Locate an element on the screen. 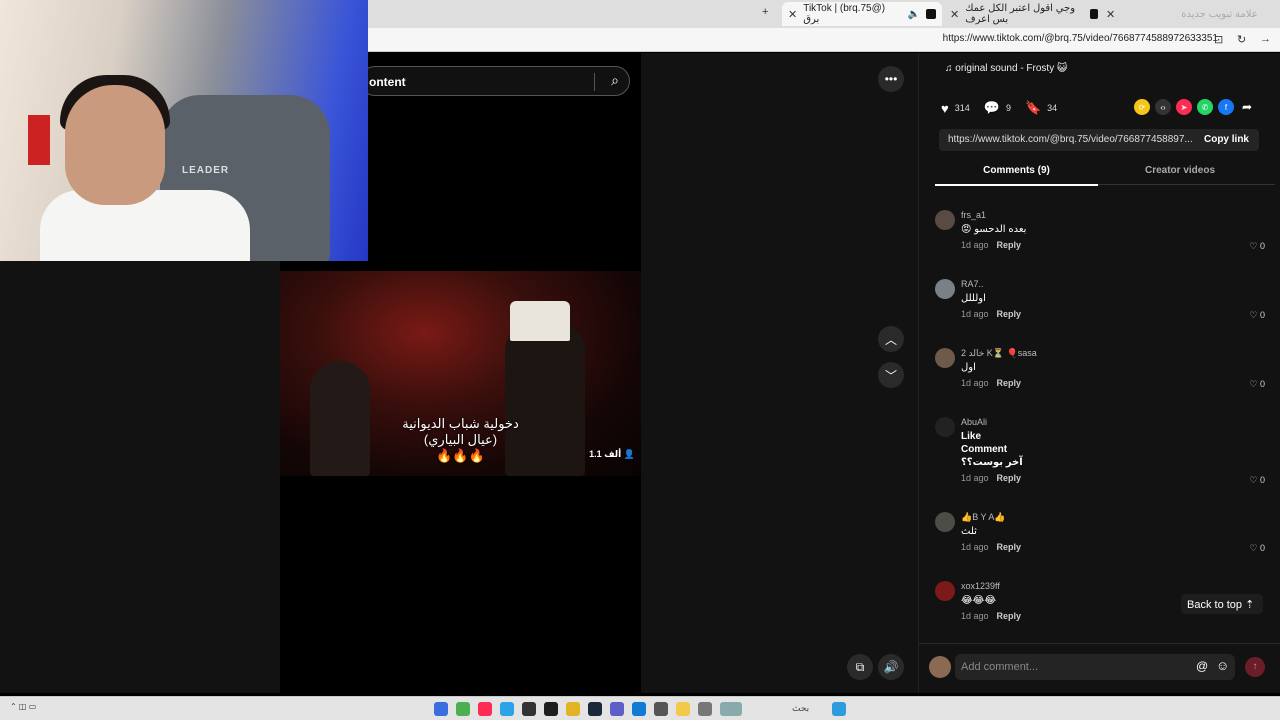  bookmark-icon: 🔖 is located at coordinates (1033, 107).